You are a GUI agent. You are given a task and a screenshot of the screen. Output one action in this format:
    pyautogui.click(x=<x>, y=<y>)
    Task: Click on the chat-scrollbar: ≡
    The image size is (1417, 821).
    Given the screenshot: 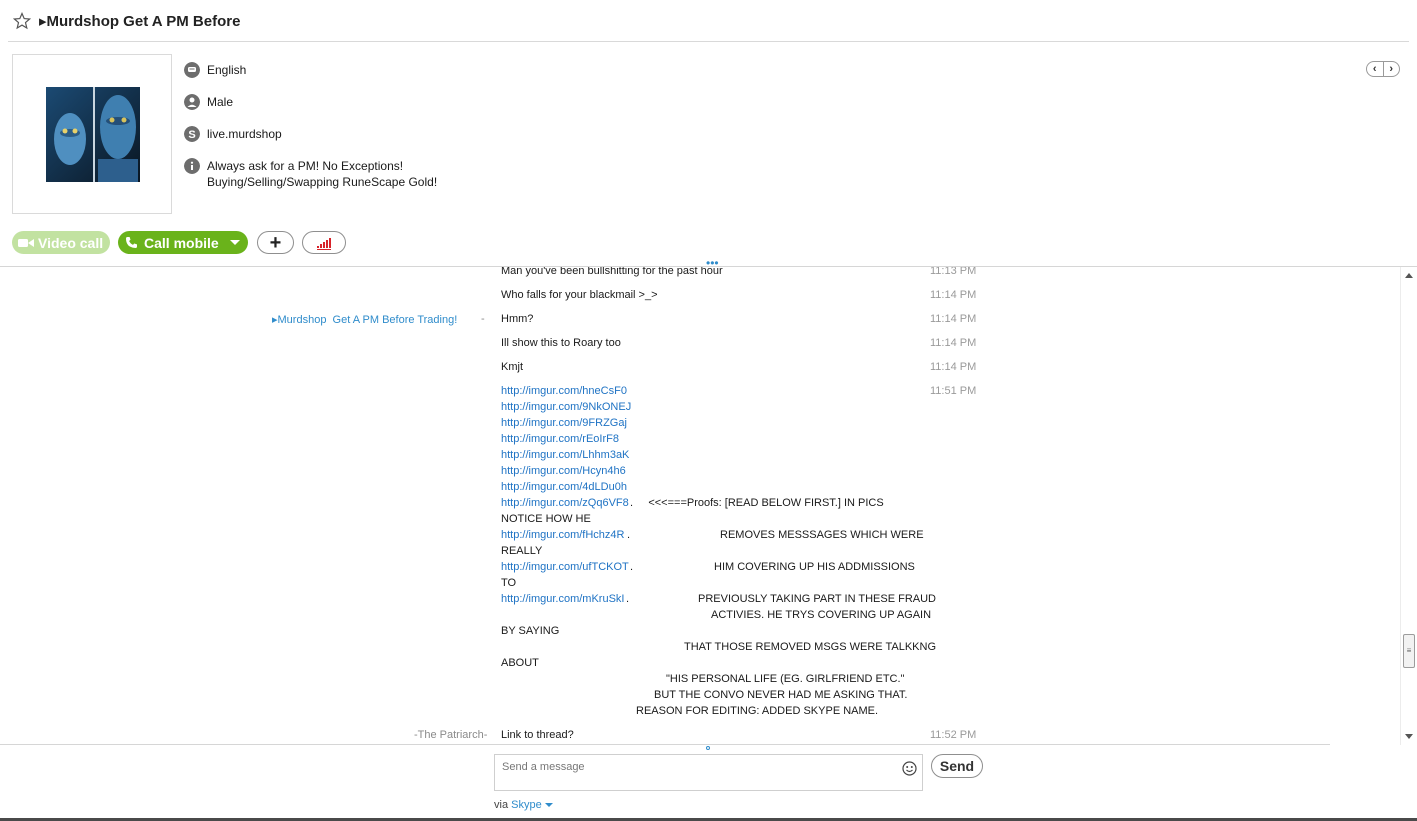 What is the action you would take?
    pyautogui.click(x=1408, y=506)
    